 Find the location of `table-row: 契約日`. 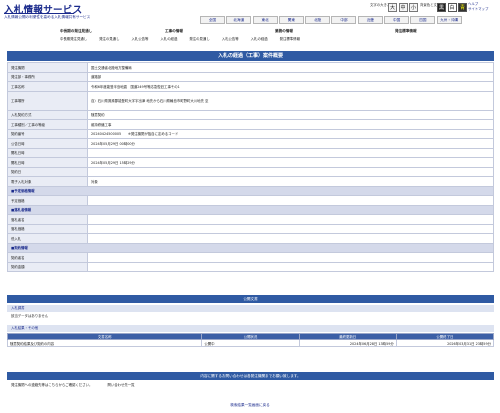

table-row: 契約日 is located at coordinates (250, 171).